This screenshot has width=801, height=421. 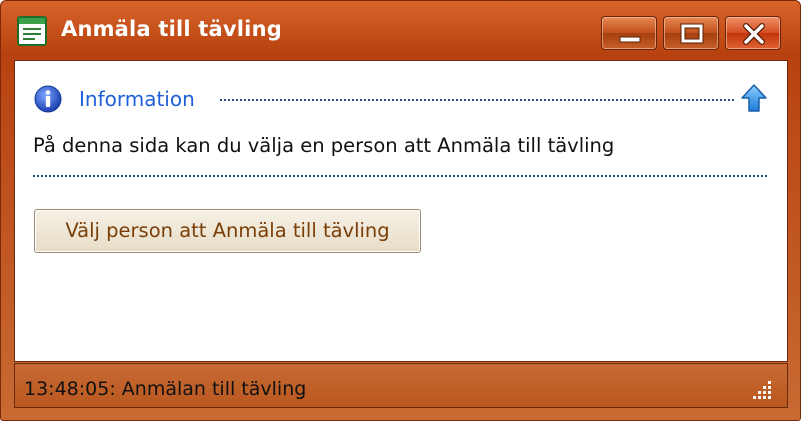 I want to click on info-panel-header: Information, so click(x=403, y=97).